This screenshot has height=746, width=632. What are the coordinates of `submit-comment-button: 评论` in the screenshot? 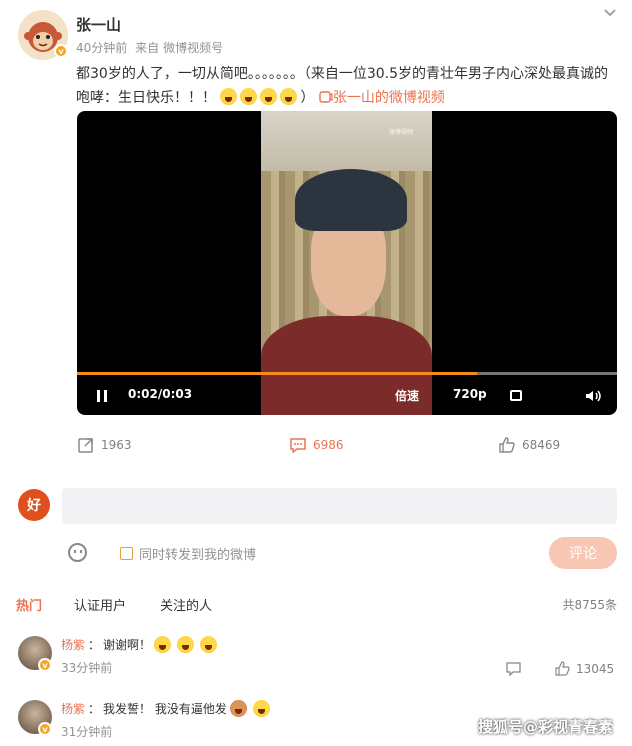 It's located at (583, 553).